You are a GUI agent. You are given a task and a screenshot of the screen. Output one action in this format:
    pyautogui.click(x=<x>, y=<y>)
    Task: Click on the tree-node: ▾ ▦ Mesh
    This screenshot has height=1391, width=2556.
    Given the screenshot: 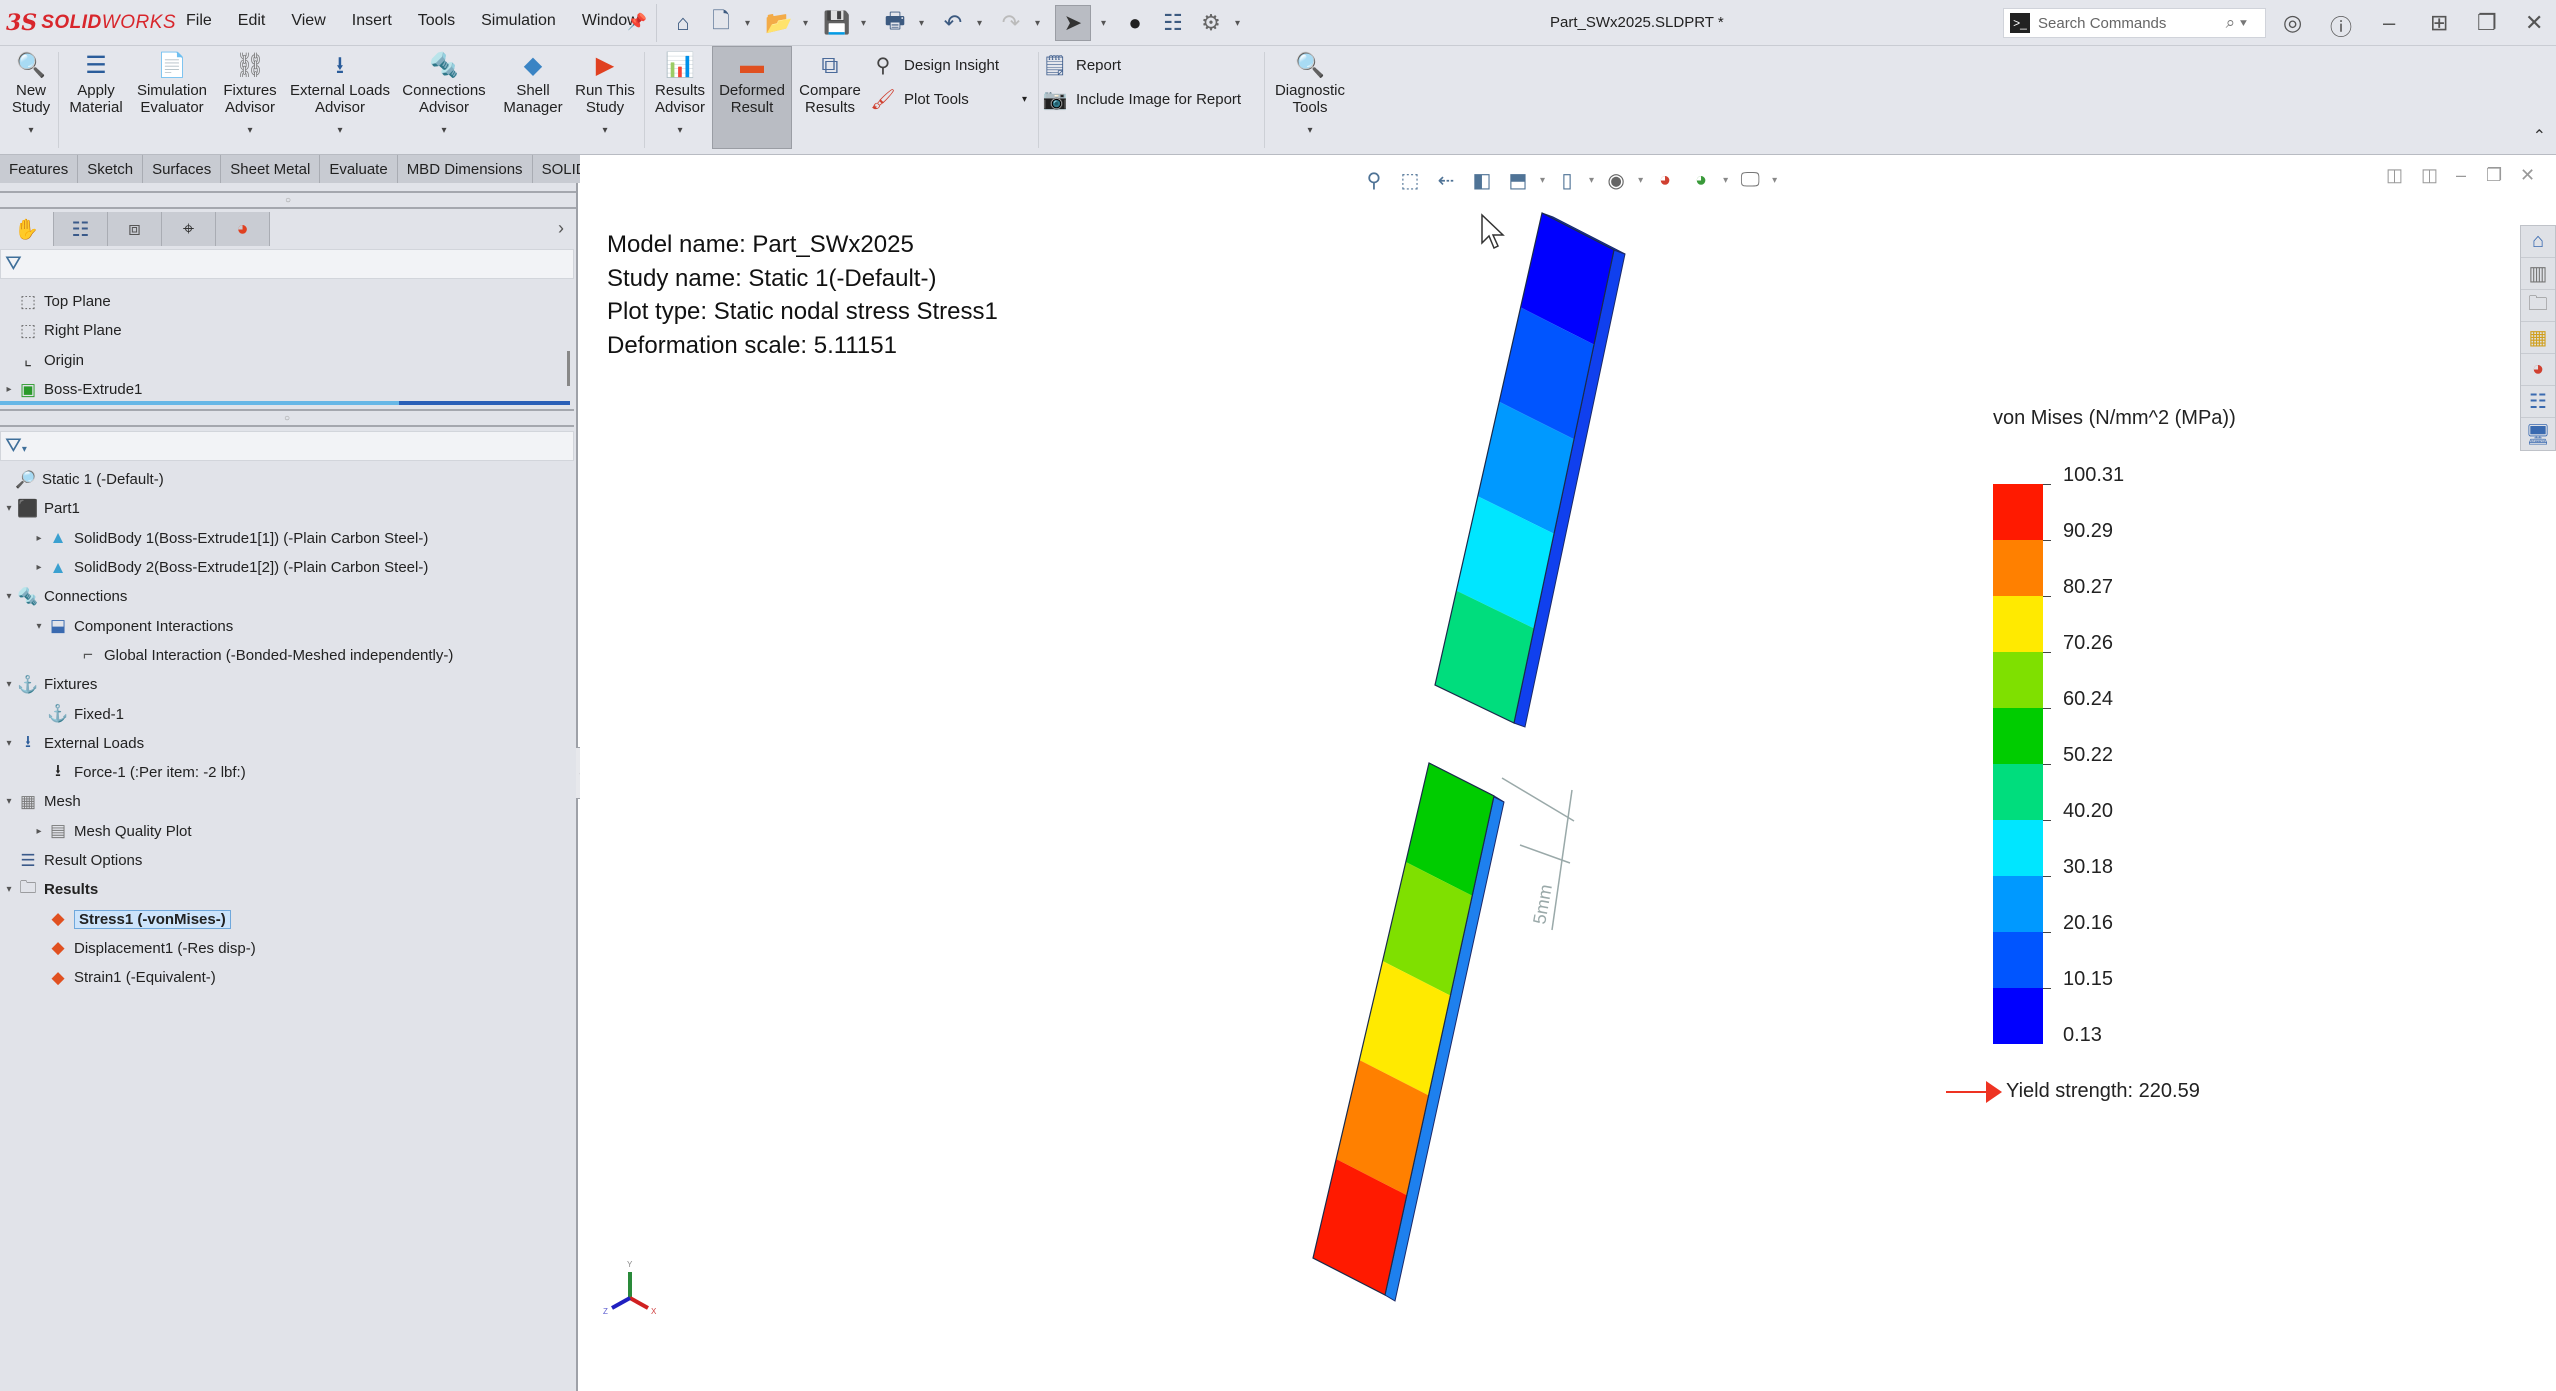 What is the action you would take?
    pyautogui.click(x=287, y=801)
    